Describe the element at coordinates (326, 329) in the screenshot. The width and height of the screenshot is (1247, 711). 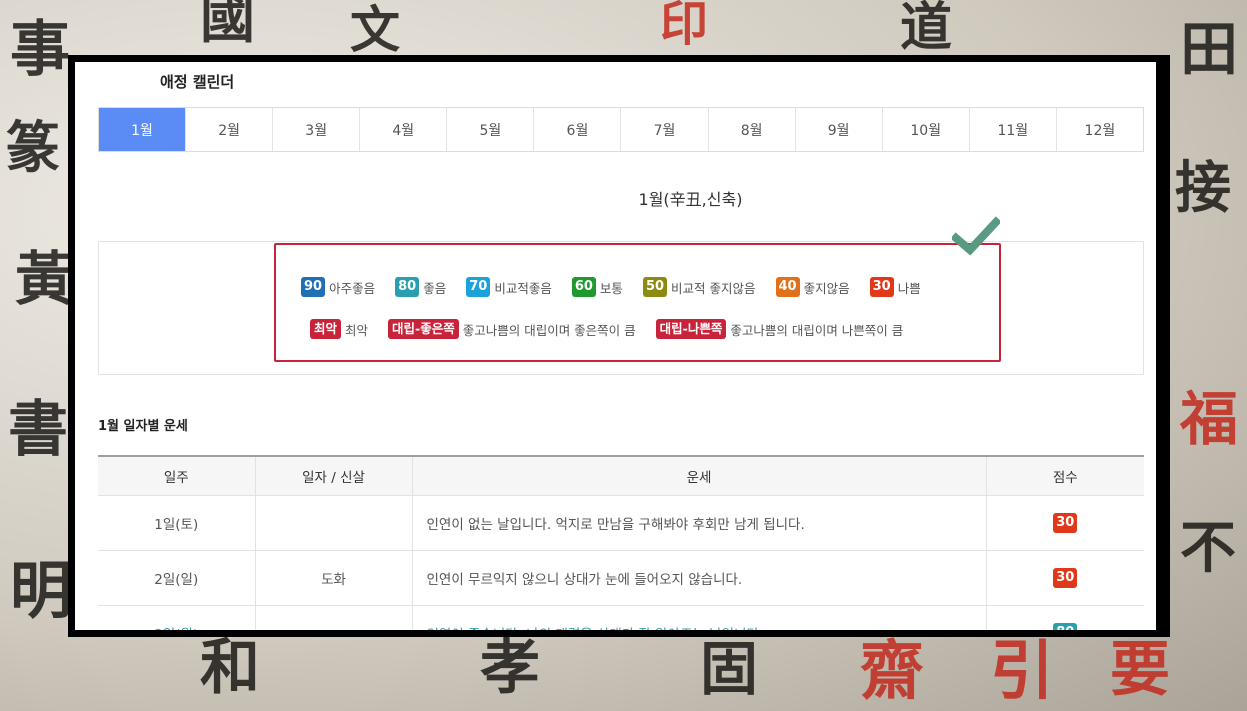
I see `status-badge: 최악` at that location.